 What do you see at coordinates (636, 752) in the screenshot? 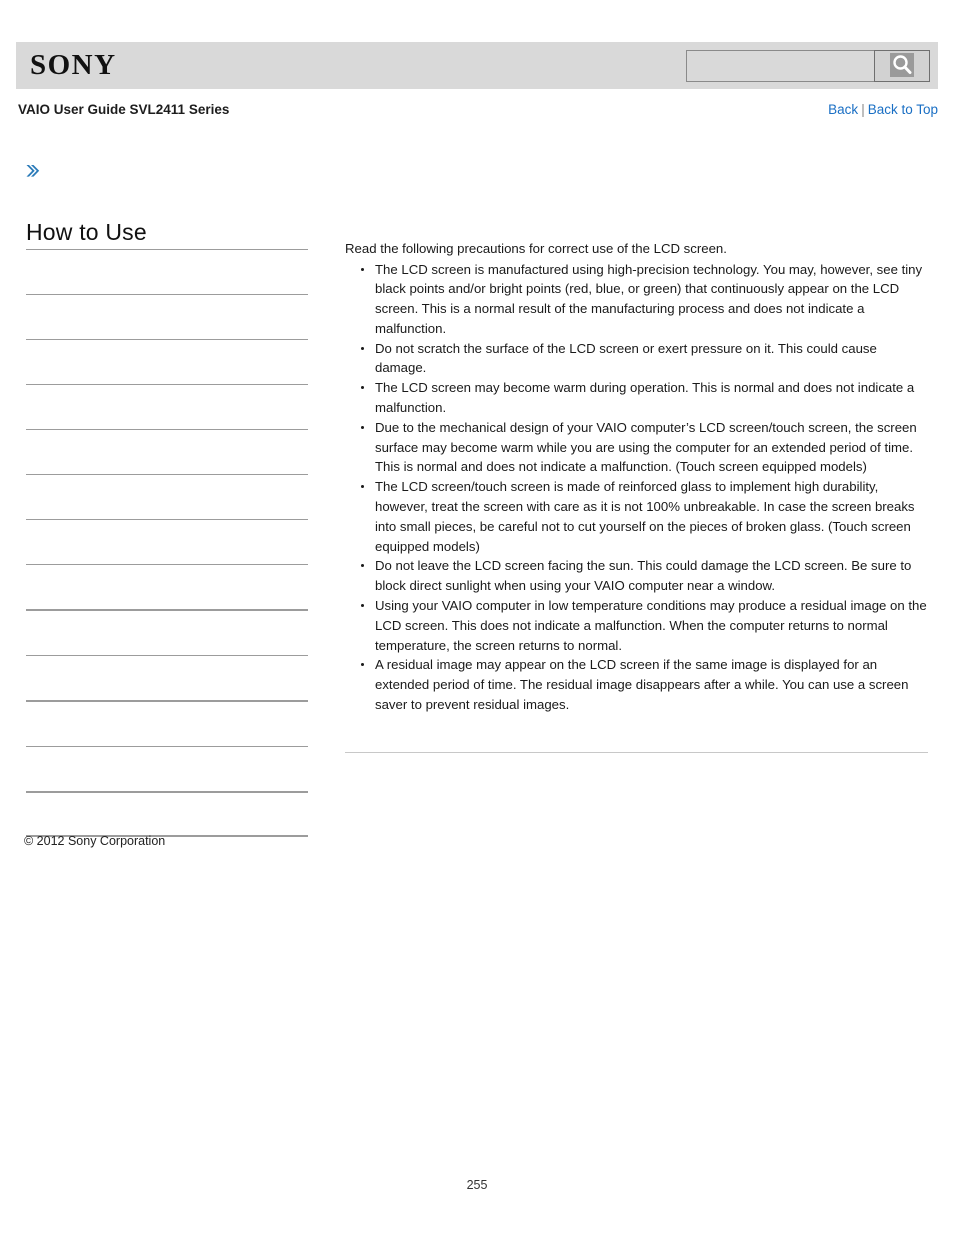
I see `content-divider` at bounding box center [636, 752].